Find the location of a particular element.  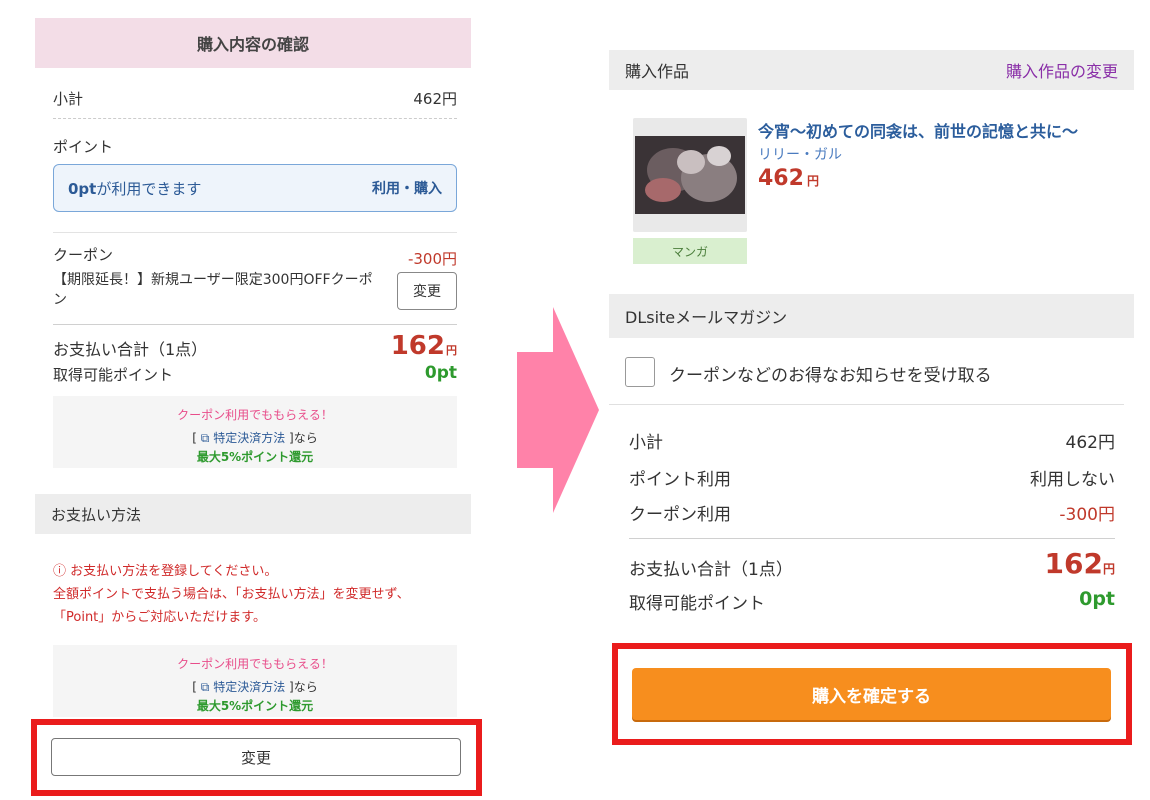

point-use-box: 0ptが利用できます 利用・購入 is located at coordinates (255, 188).